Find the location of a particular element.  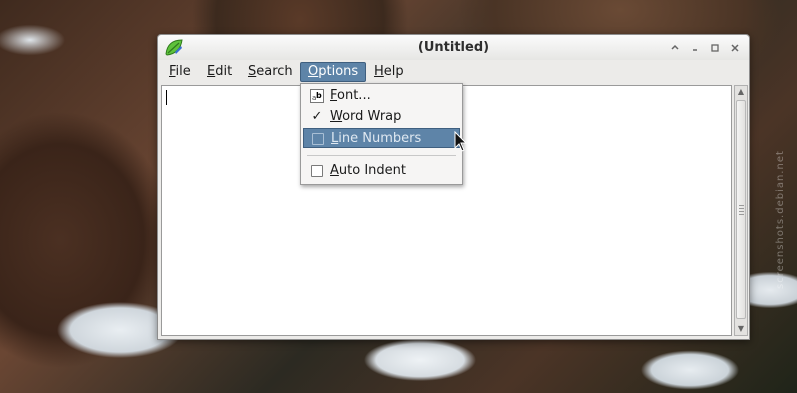

svg-text: b is located at coordinates (319, 95).